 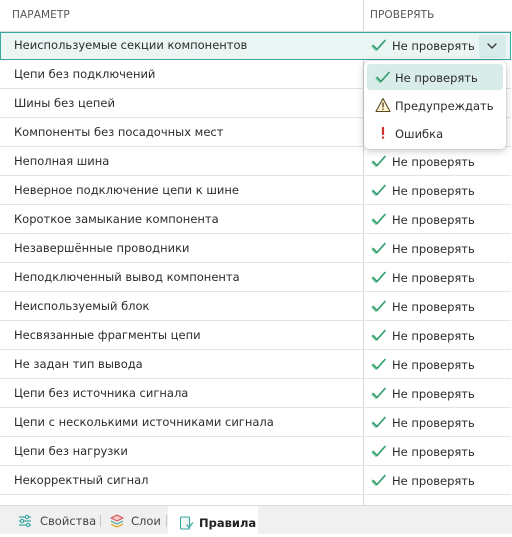 I want to click on rules-icon, so click(x=186, y=523).